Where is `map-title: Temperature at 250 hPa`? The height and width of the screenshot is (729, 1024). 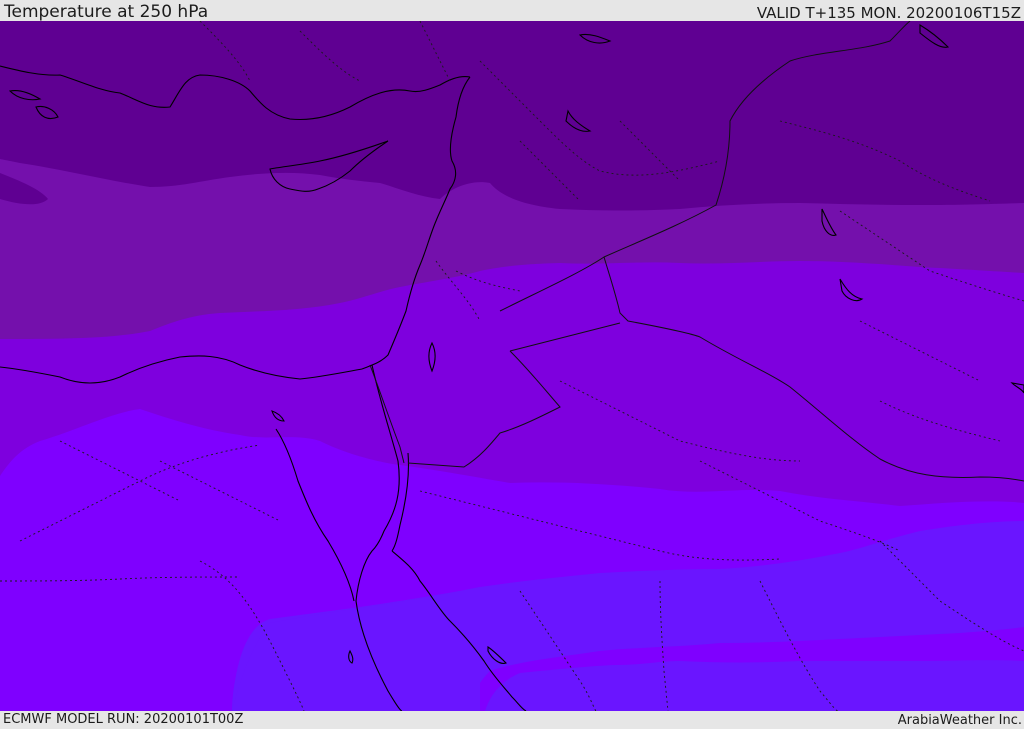 map-title: Temperature at 250 hPa is located at coordinates (106, 12).